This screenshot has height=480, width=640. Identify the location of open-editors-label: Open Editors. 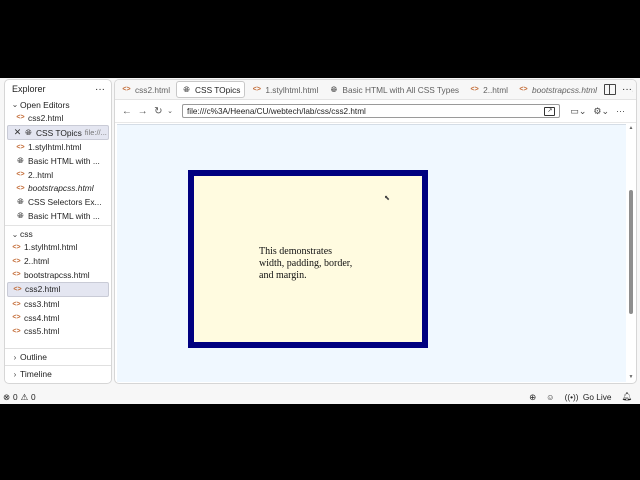
(45, 104).